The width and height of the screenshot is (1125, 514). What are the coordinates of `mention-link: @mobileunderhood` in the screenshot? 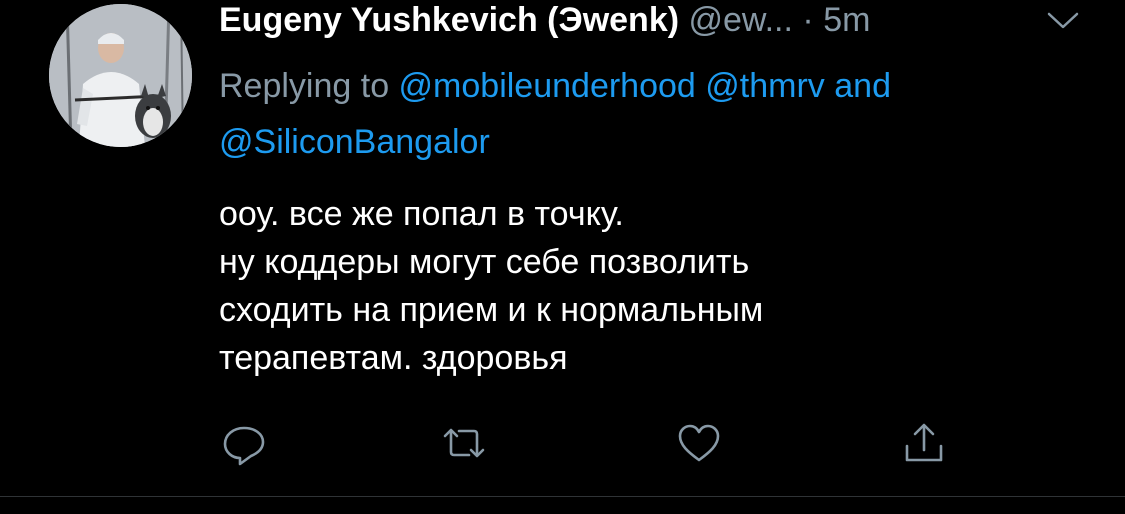 It's located at (547, 86).